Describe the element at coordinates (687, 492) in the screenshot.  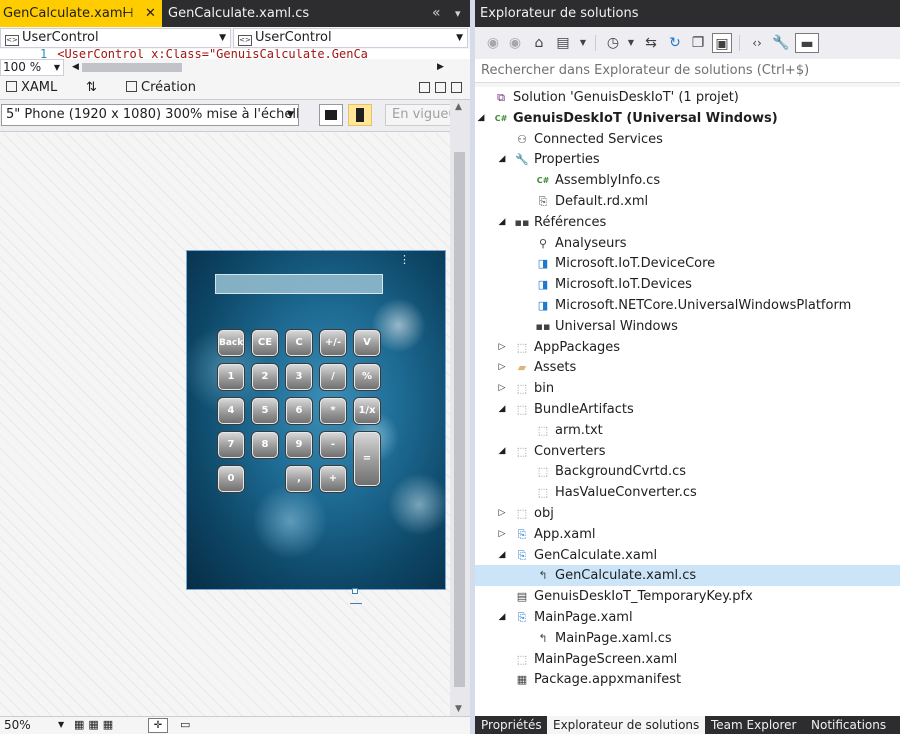
I see `tree-item: ⬚ HasValueConverter.cs` at that location.